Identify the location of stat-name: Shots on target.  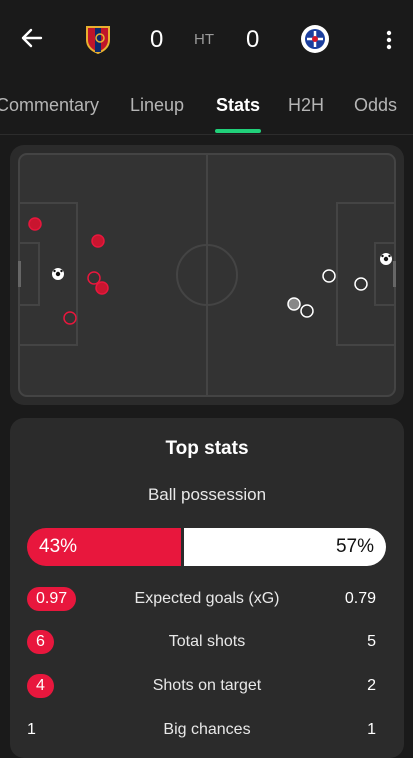
(207, 685).